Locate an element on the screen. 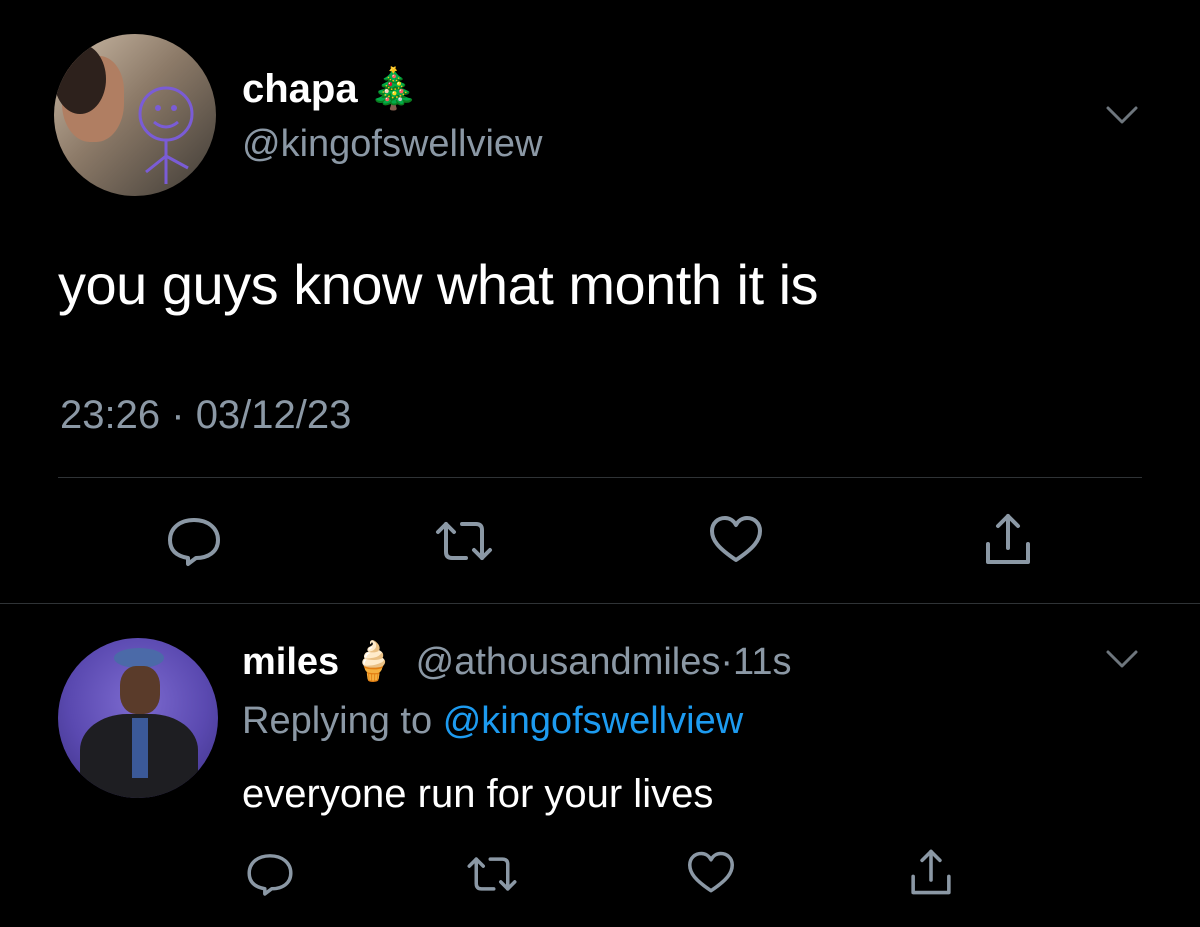 This screenshot has height=927, width=1200. ice-cream-icon: 🍦 is located at coordinates (373, 661).